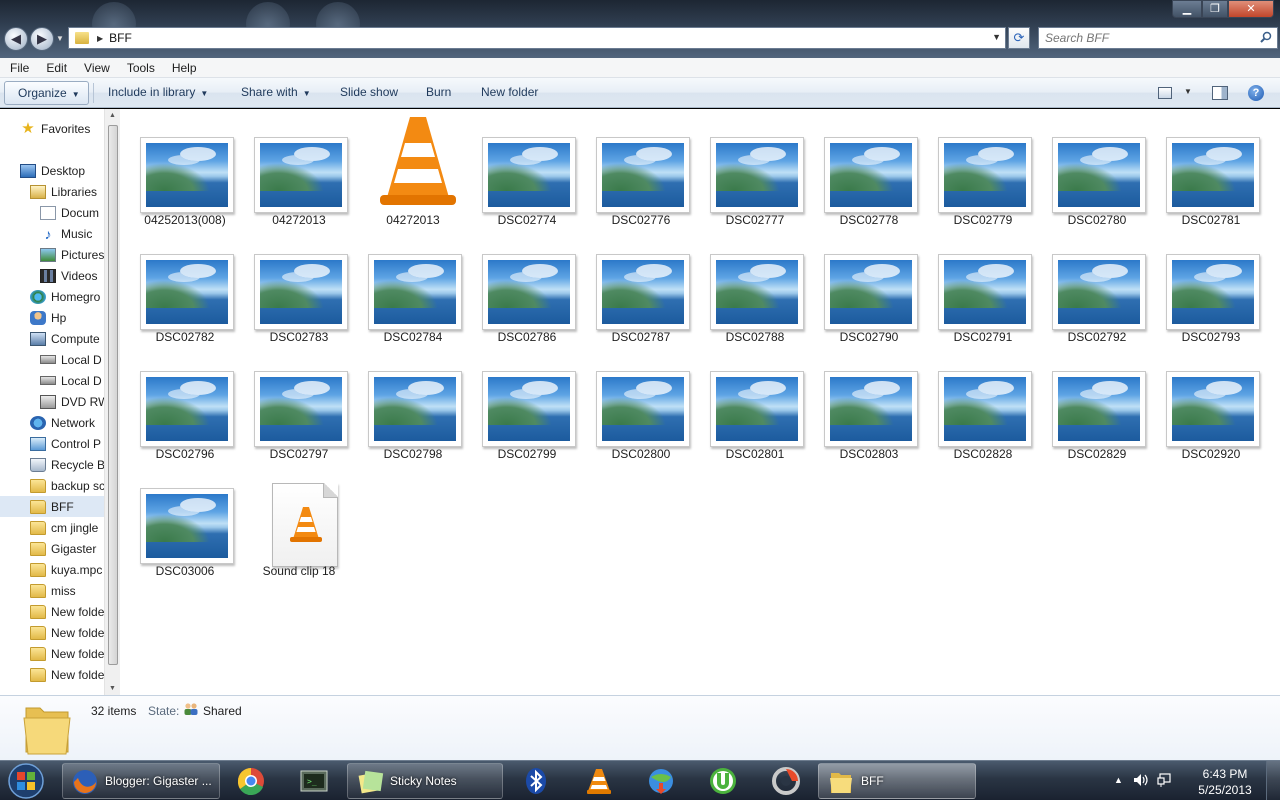 This screenshot has height=800, width=1280. What do you see at coordinates (65, 338) in the screenshot?
I see `nav-item: Compute` at bounding box center [65, 338].